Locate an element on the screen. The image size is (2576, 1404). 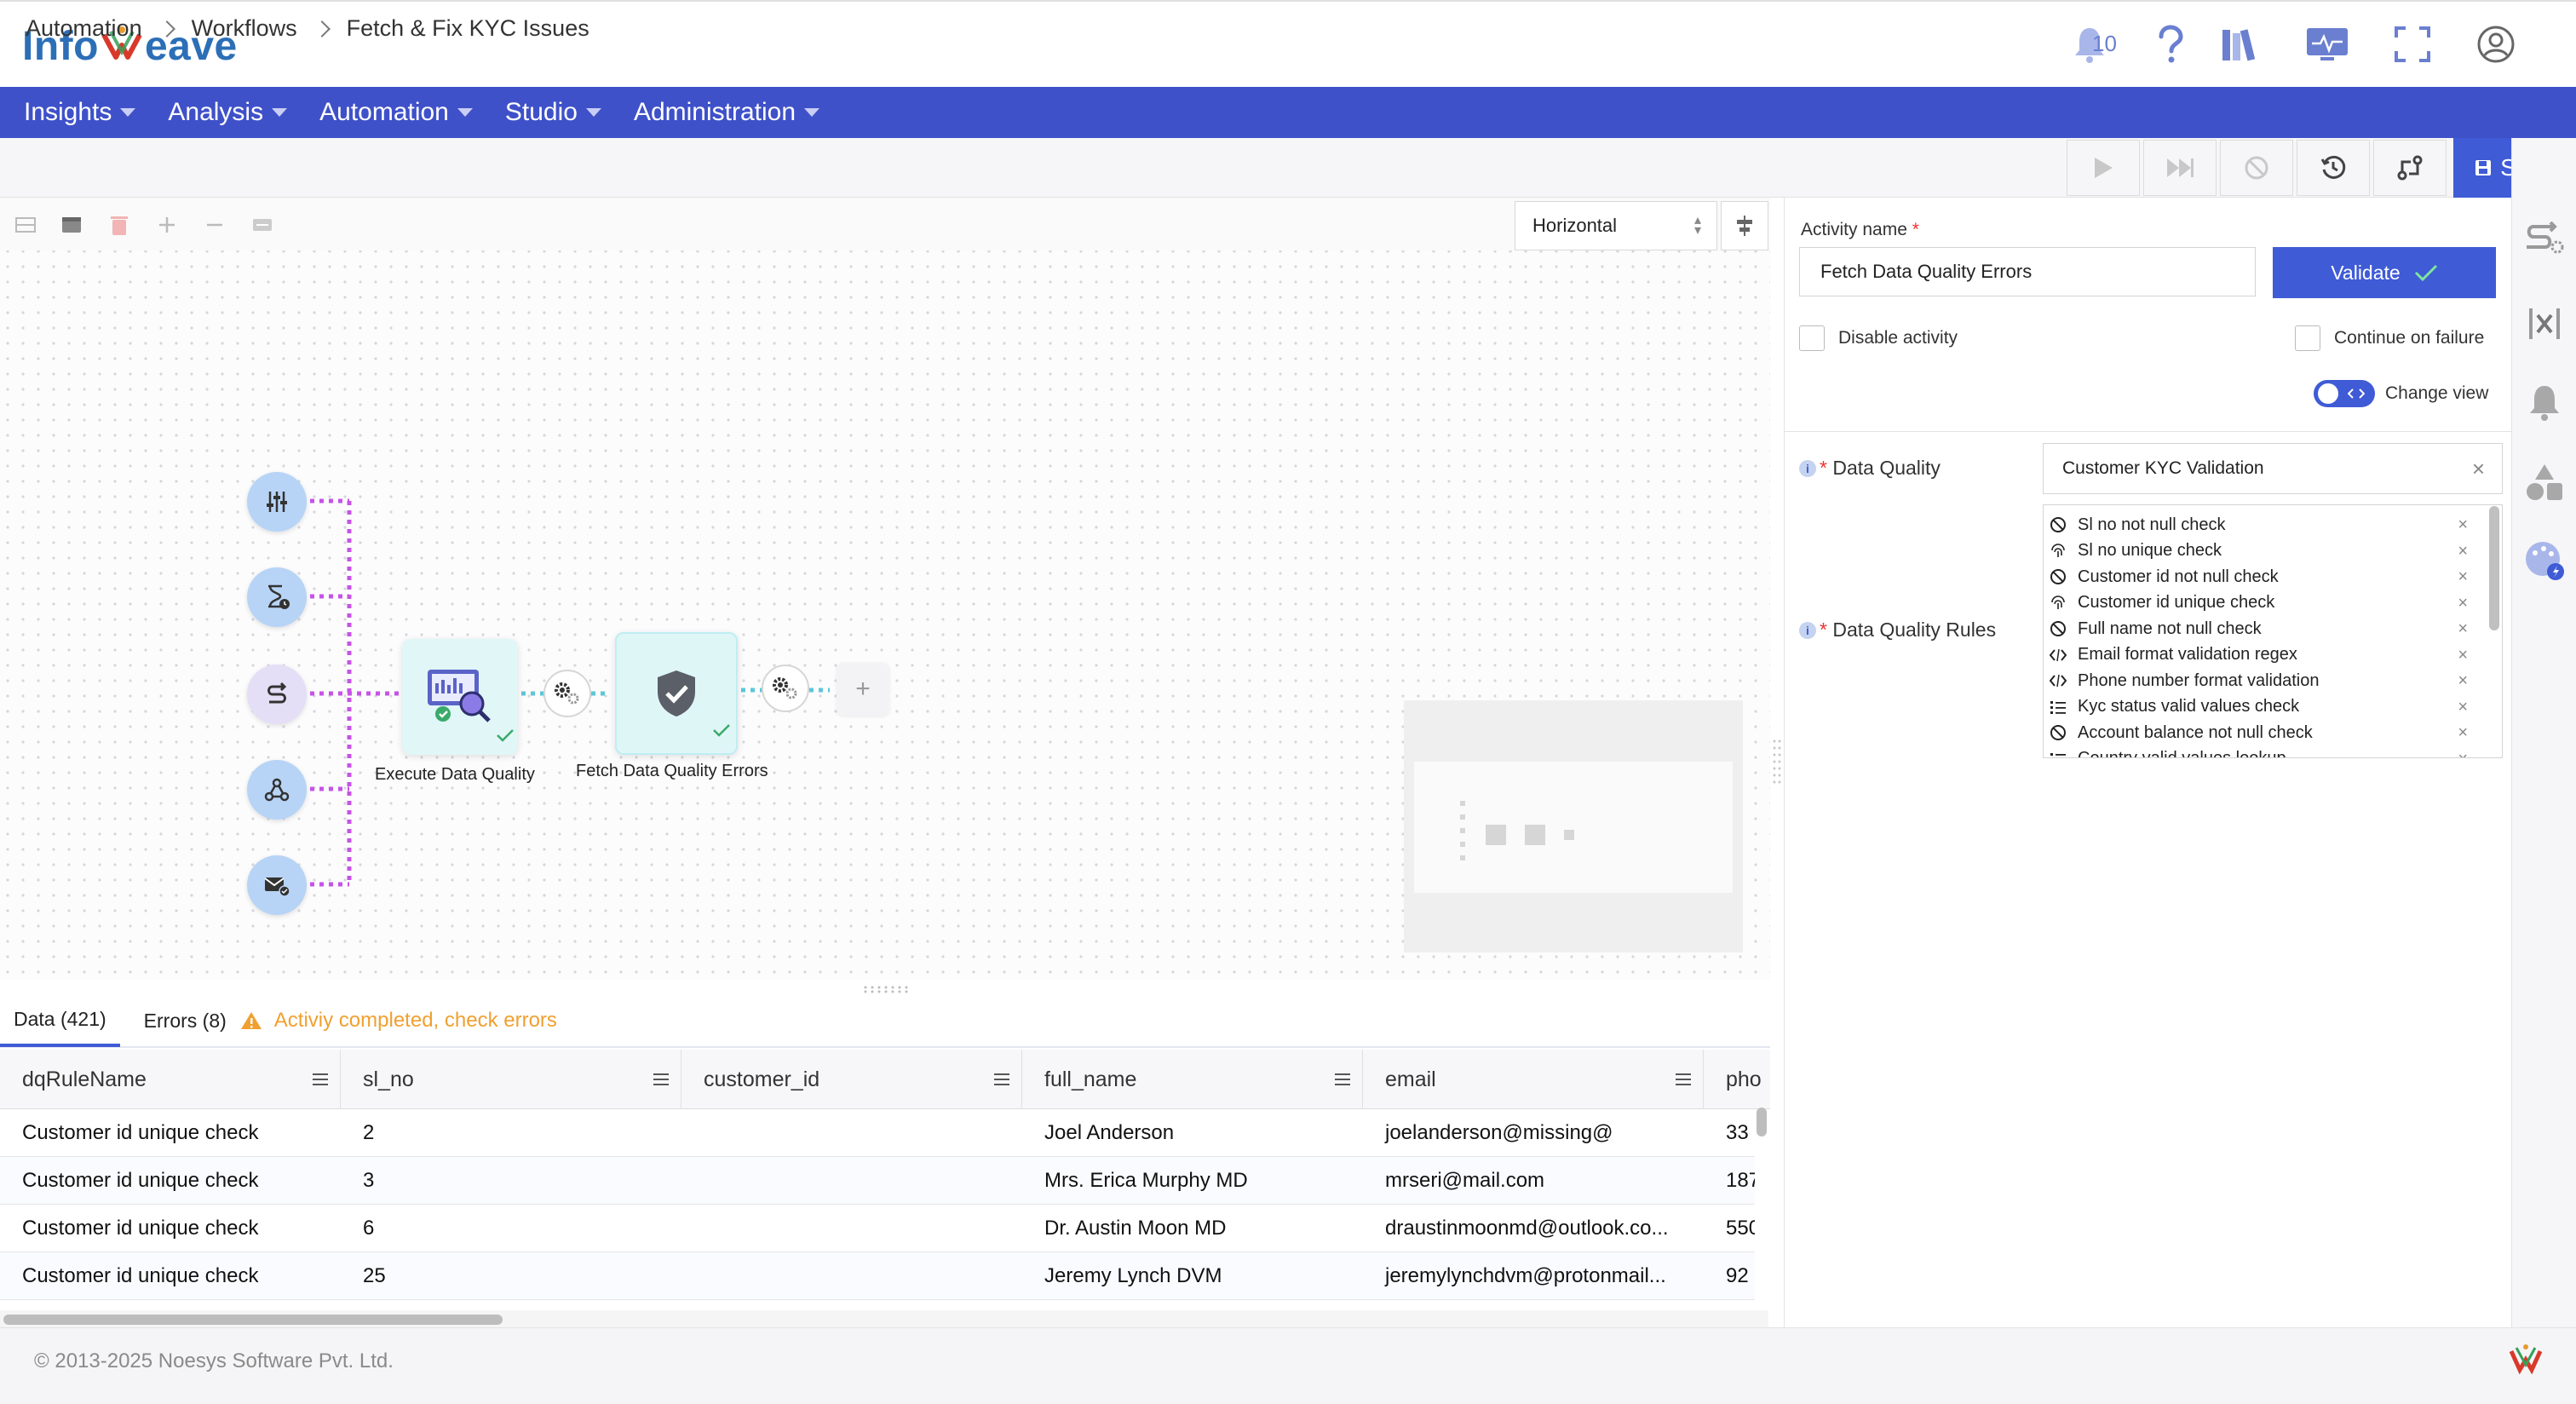
rule-item: Sl no not null check × is located at coordinates (2266, 525).